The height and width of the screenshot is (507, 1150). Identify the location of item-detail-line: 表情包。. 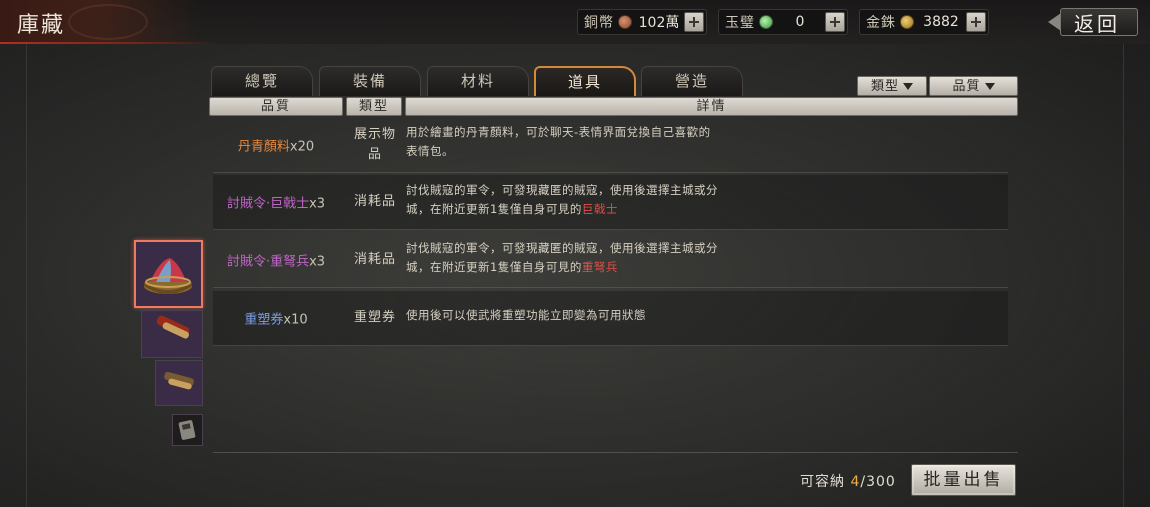
(430, 151).